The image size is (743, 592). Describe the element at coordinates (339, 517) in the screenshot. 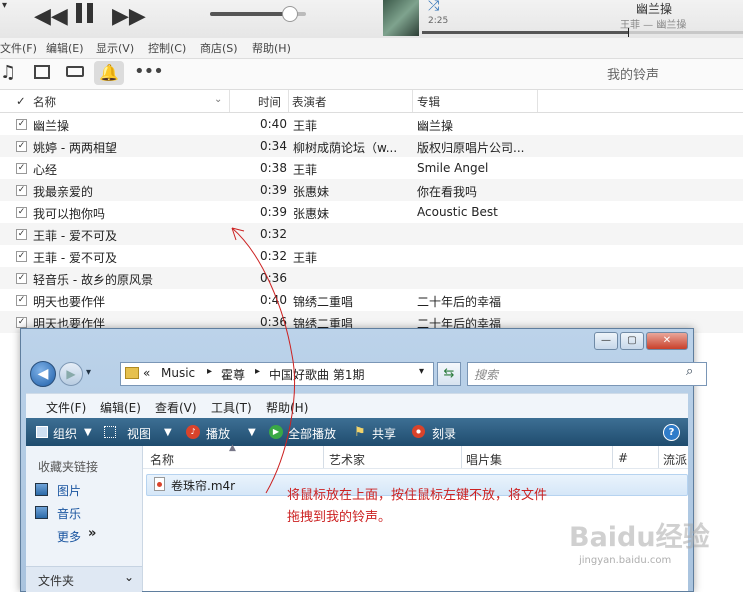

I see `annotation-line-2: 拖拽到我的铃声。` at that location.